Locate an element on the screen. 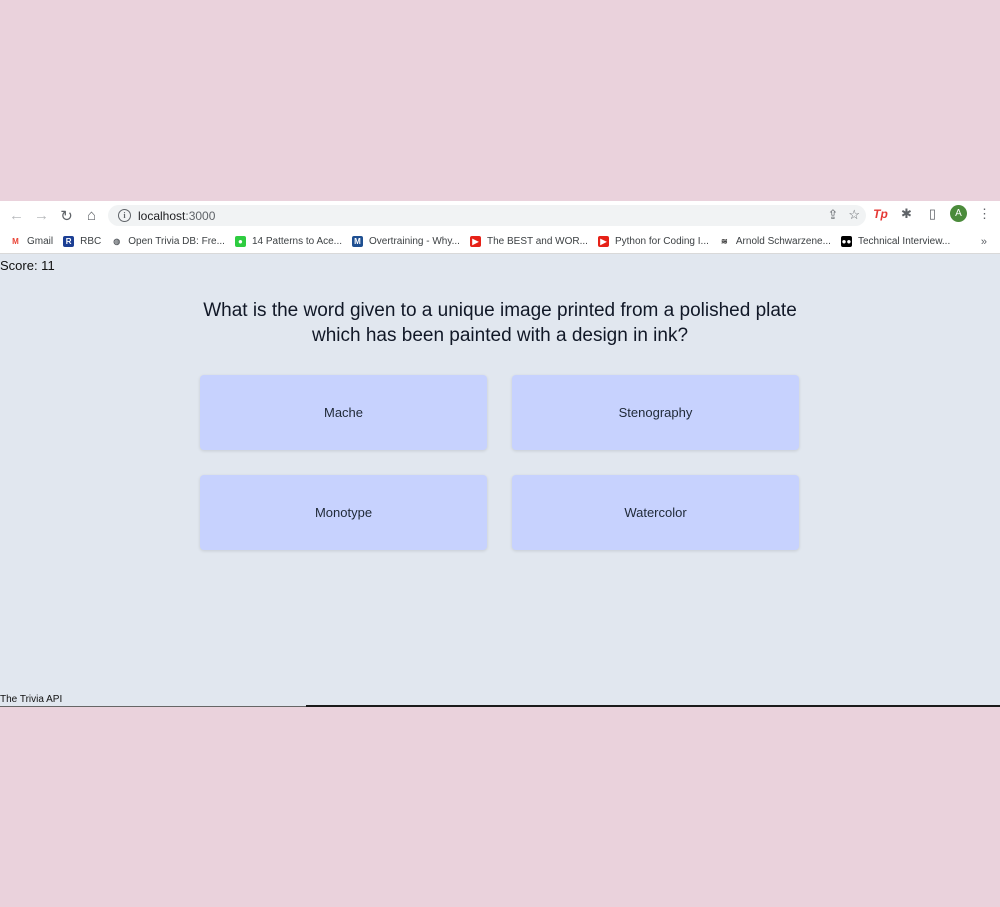  url-text: localhost:3000 is located at coordinates (176, 216).